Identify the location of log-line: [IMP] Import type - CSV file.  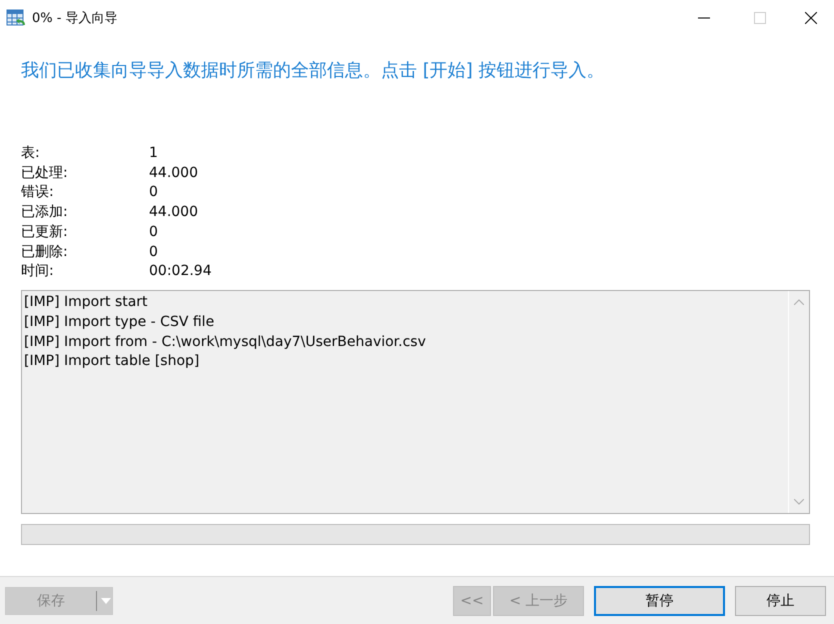
(120, 322).